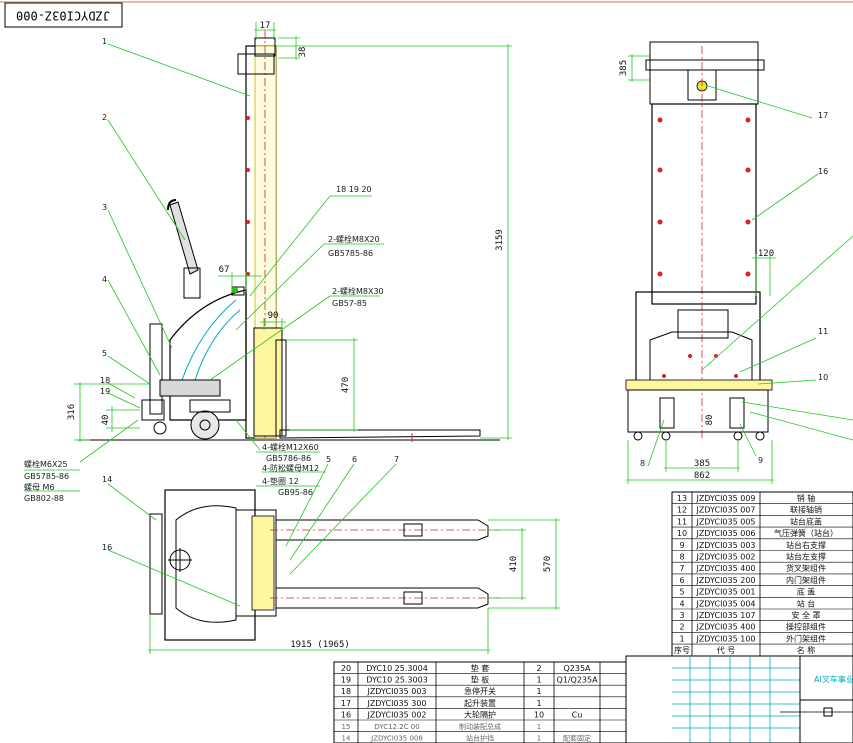  What do you see at coordinates (224, 270) in the screenshot?
I see `dim-67: 67` at bounding box center [224, 270].